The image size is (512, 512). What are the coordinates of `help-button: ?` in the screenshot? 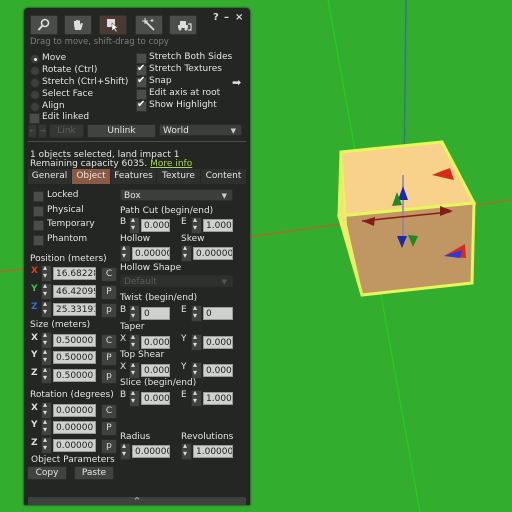 It's located at (216, 17).